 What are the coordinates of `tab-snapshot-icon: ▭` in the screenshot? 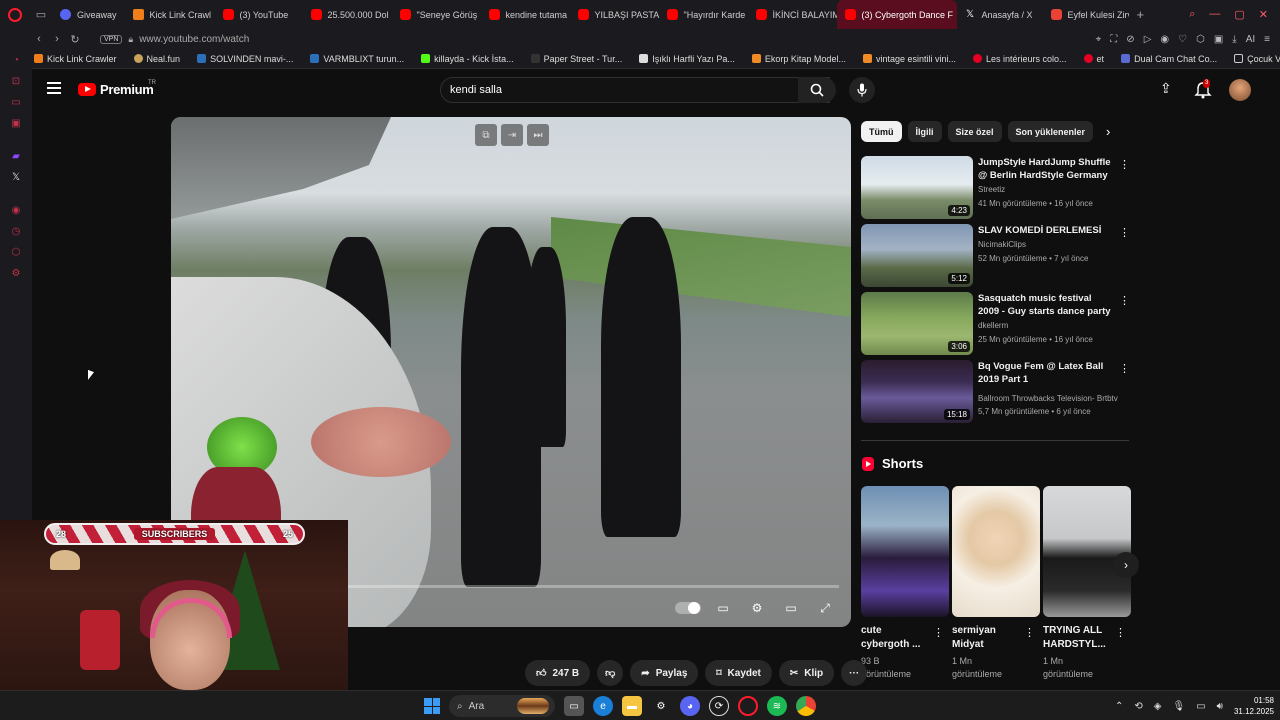 It's located at (41, 15).